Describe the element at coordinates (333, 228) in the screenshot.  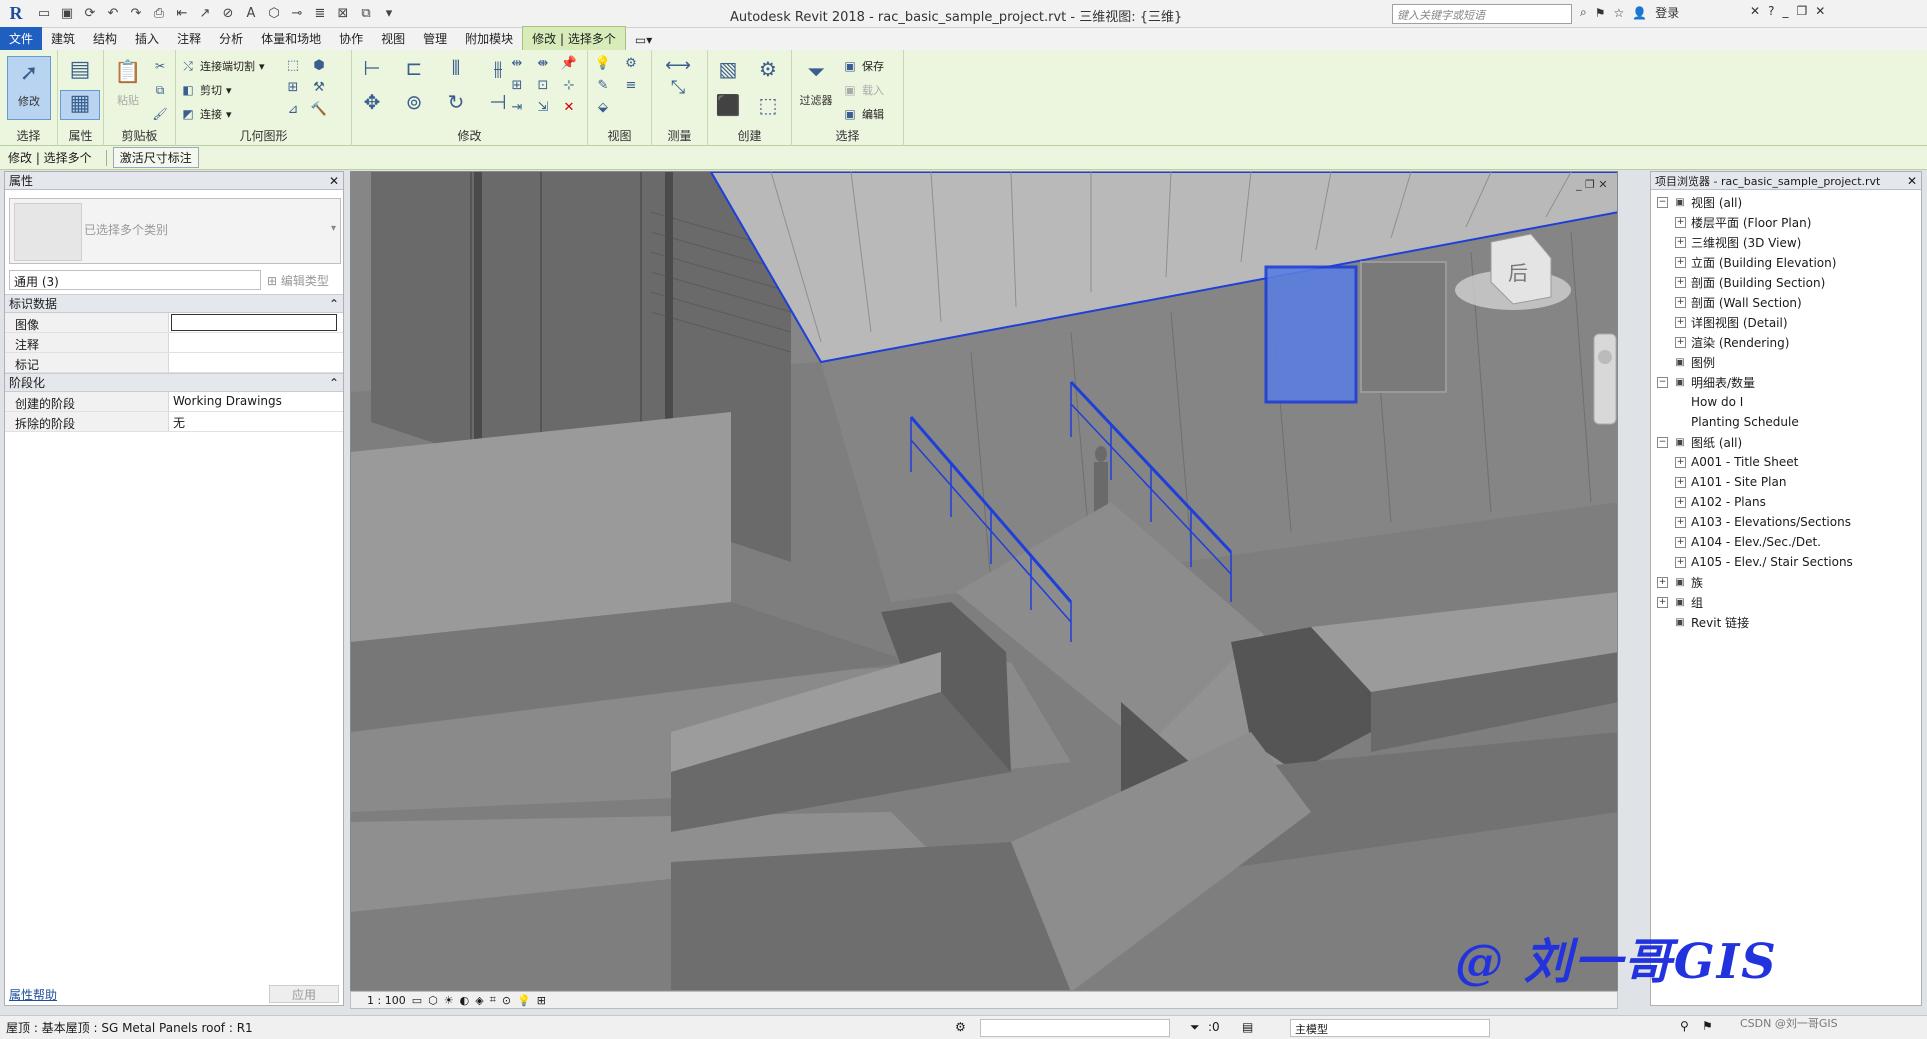
I see `type-dropdown-icon: ▾` at that location.